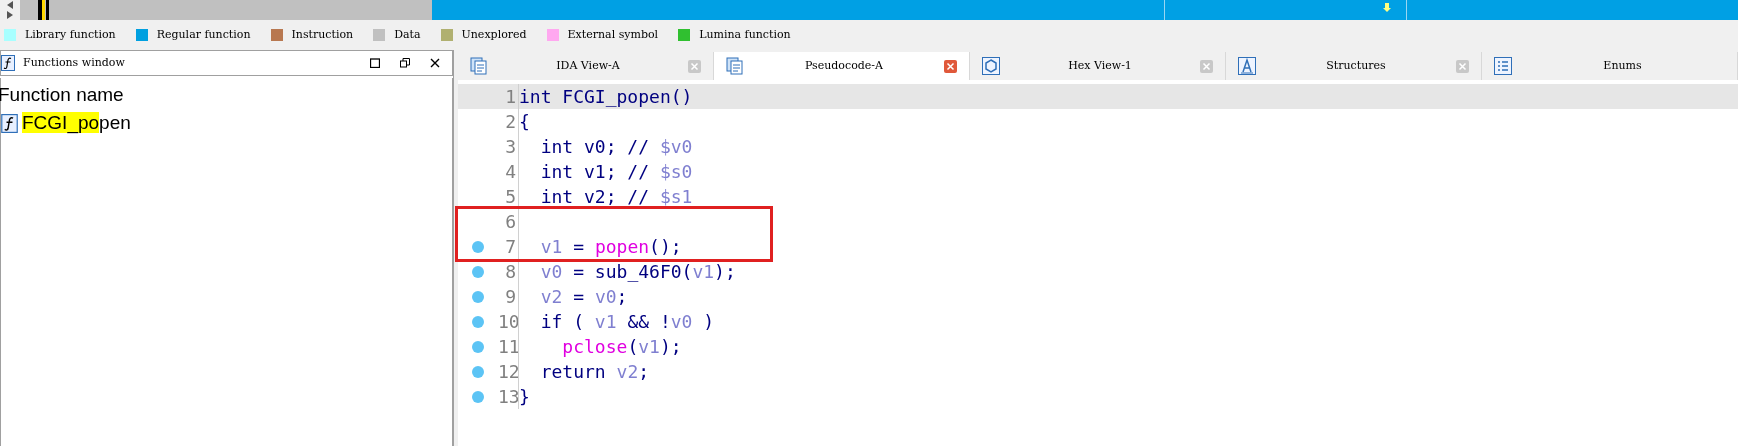  What do you see at coordinates (842, 66) in the screenshot?
I see `tab: Pseudocode-A` at bounding box center [842, 66].